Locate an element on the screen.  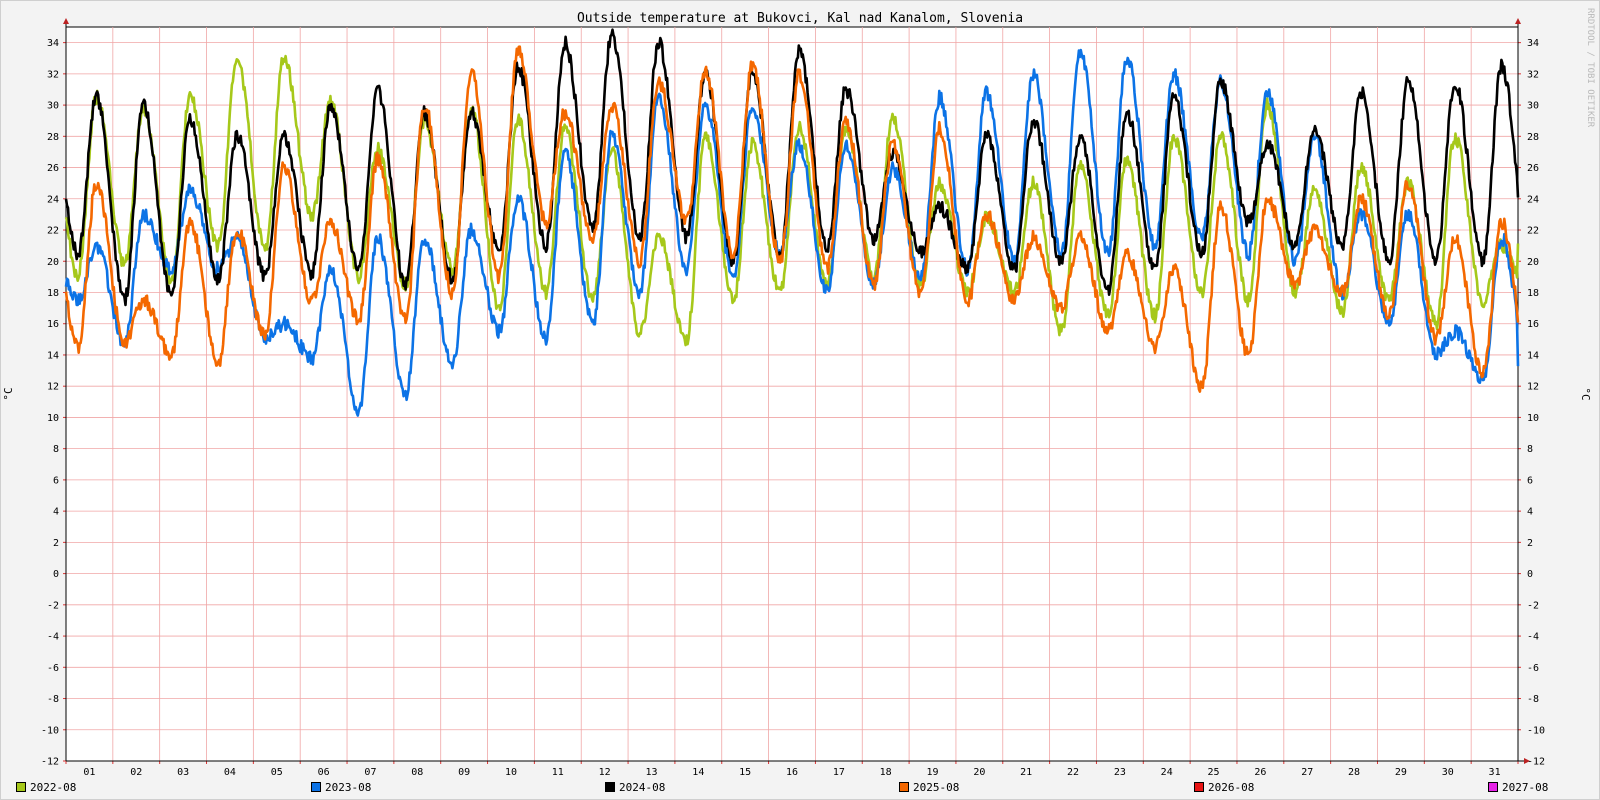
y-tick-label-right: 16 is located at coordinates (1533, 324).